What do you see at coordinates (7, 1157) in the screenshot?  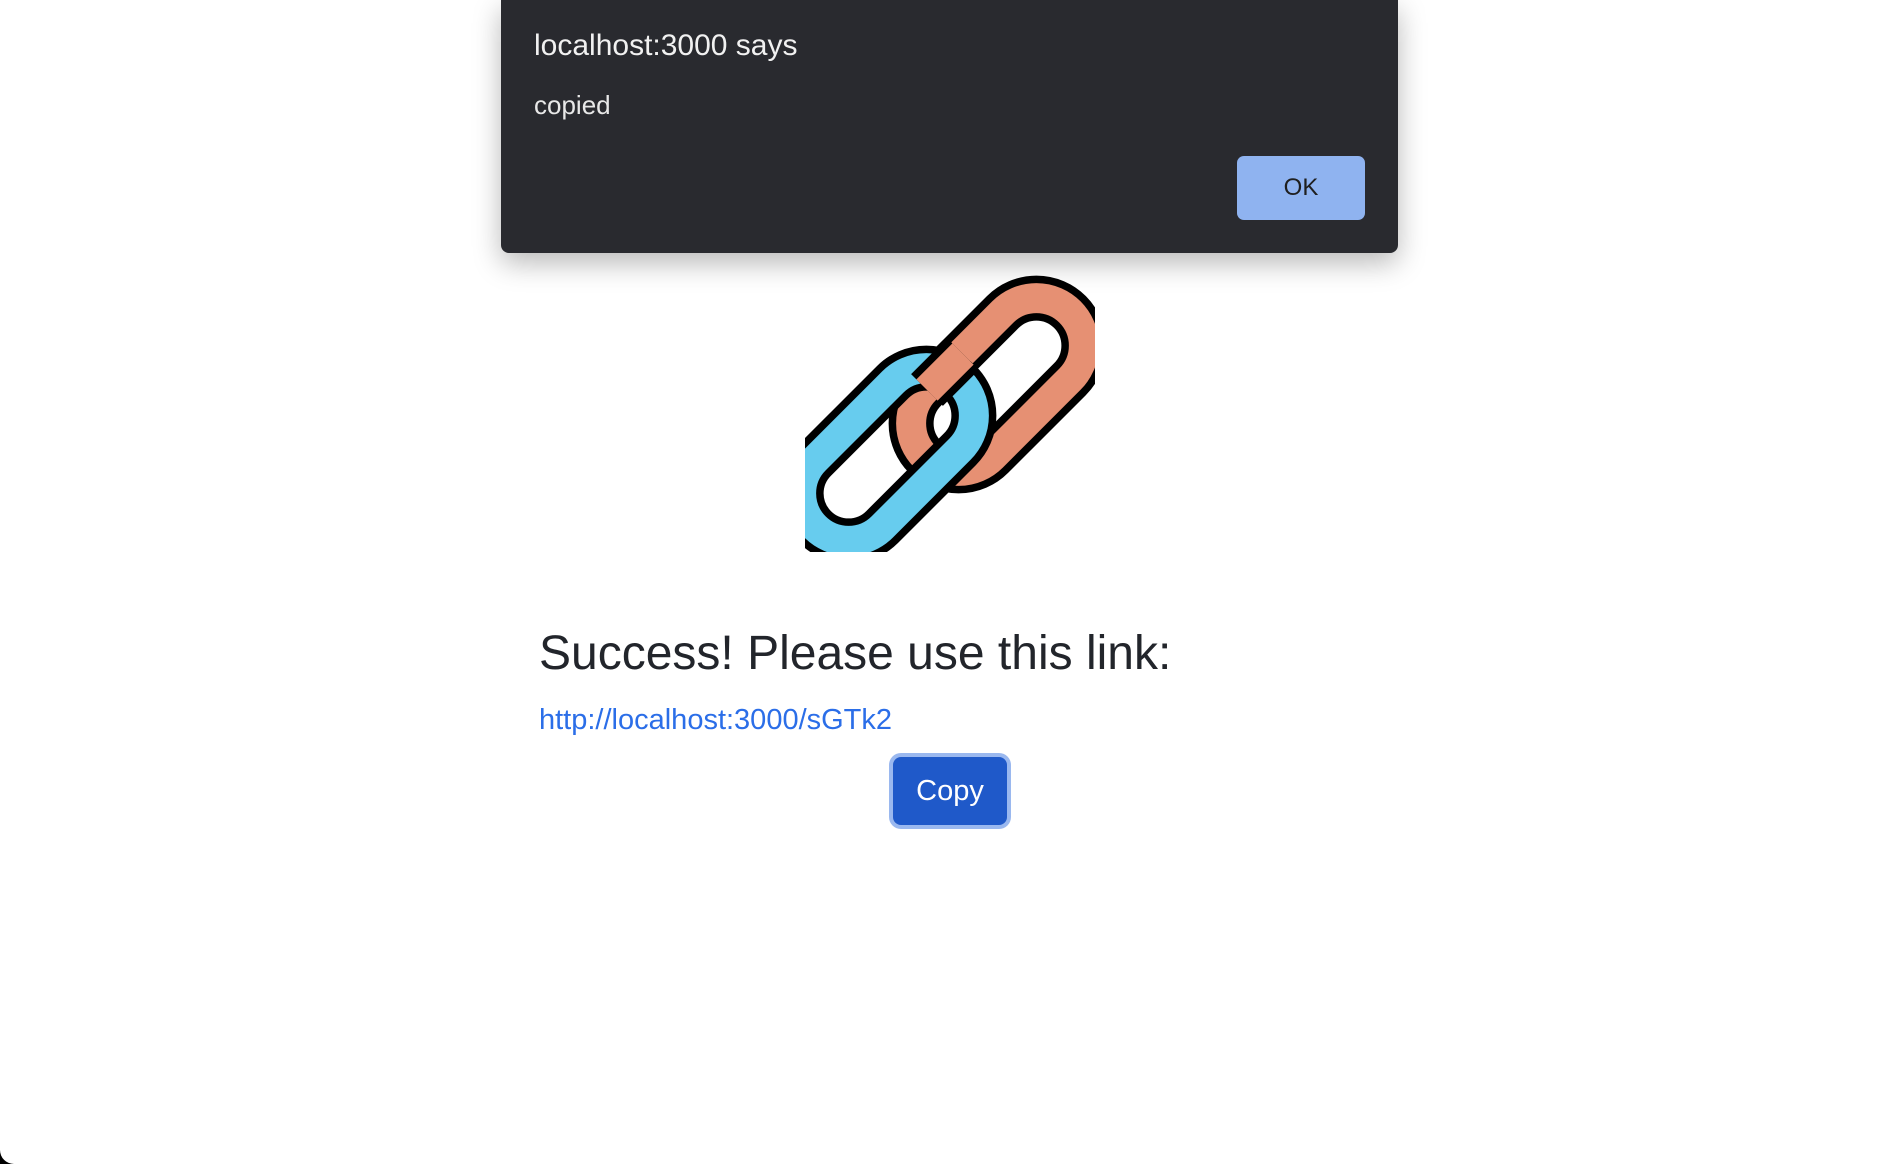 I see `window-corner` at bounding box center [7, 1157].